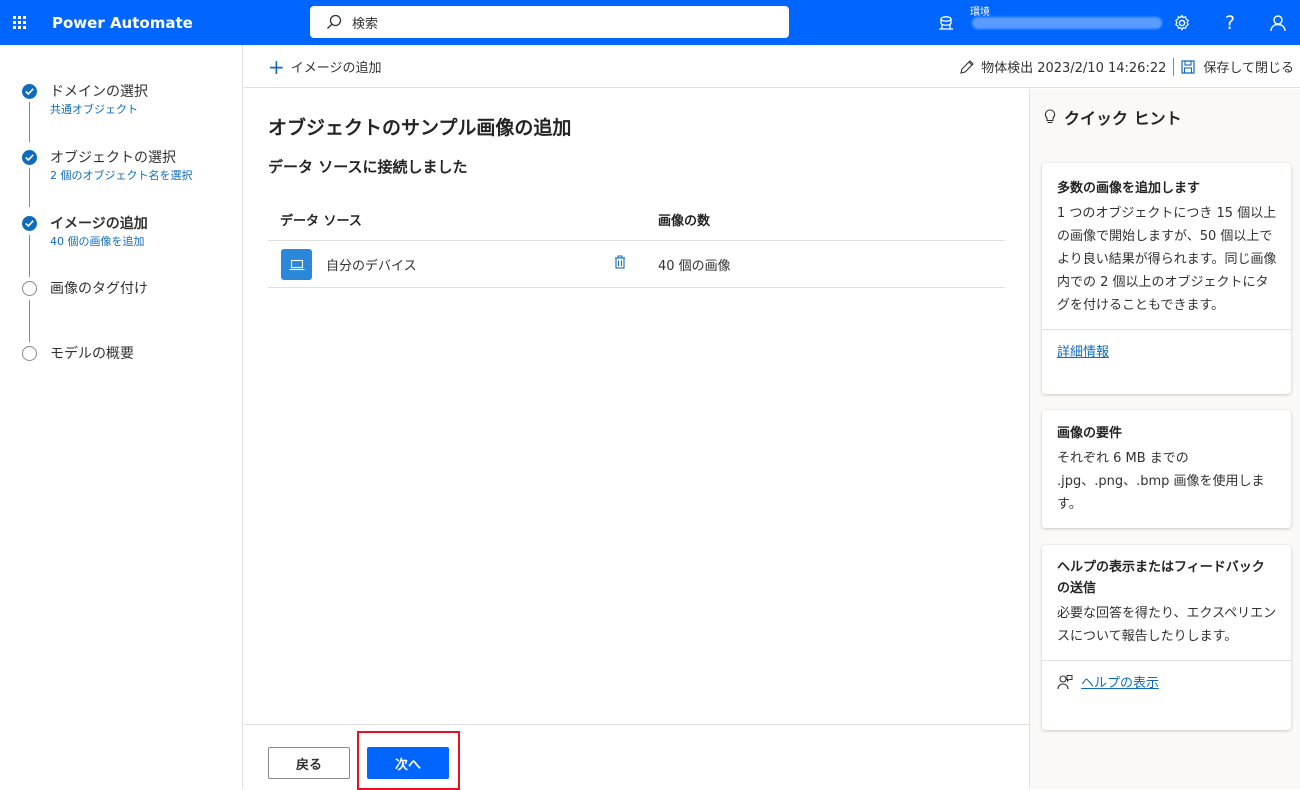  I want to click on step-title: オブジェクトの選択, so click(113, 158).